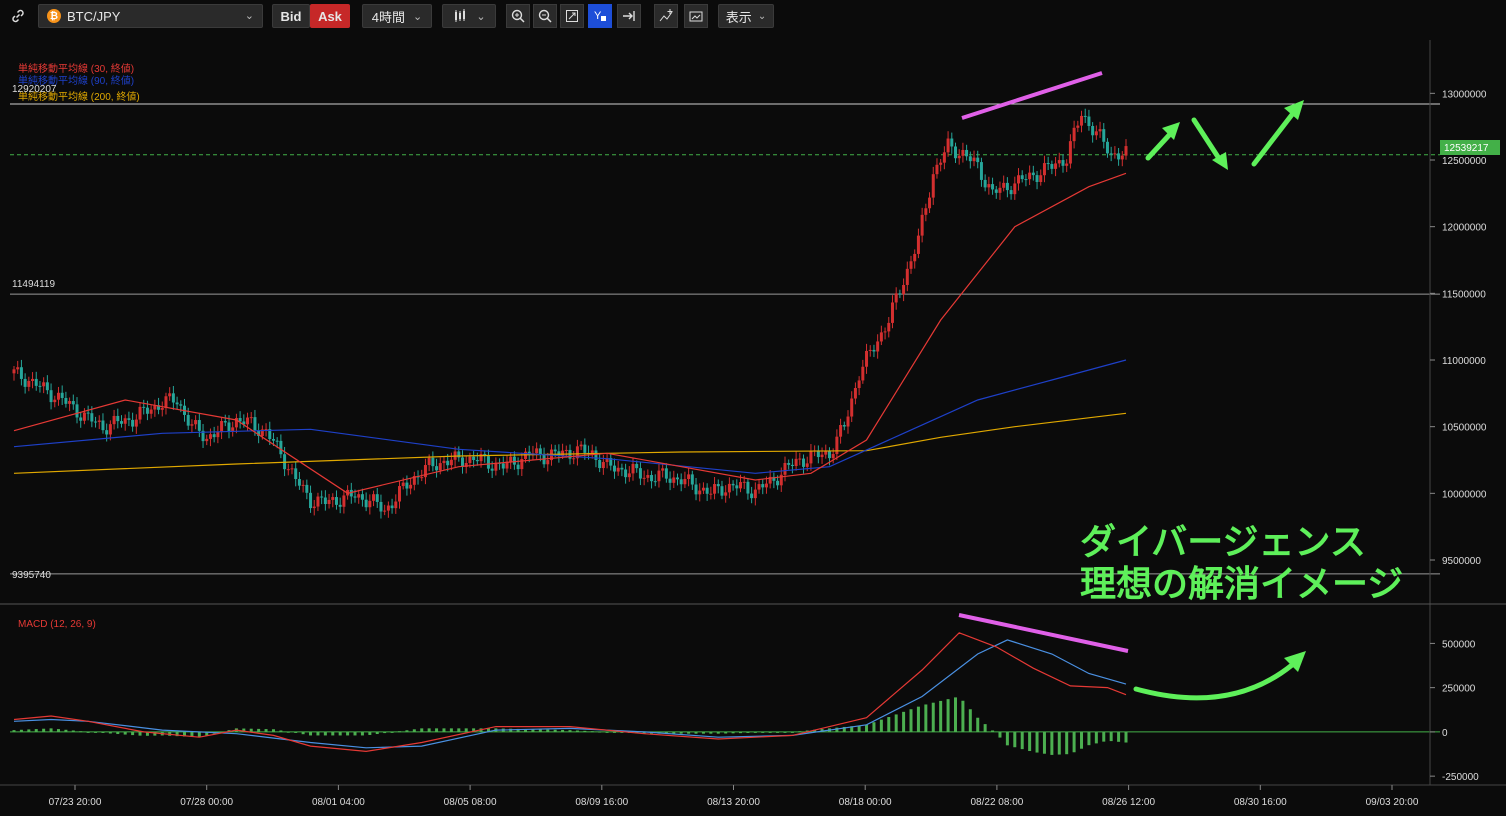 The image size is (1506, 816). Describe the element at coordinates (291, 16) in the screenshot. I see `bid-button: Bid` at that location.